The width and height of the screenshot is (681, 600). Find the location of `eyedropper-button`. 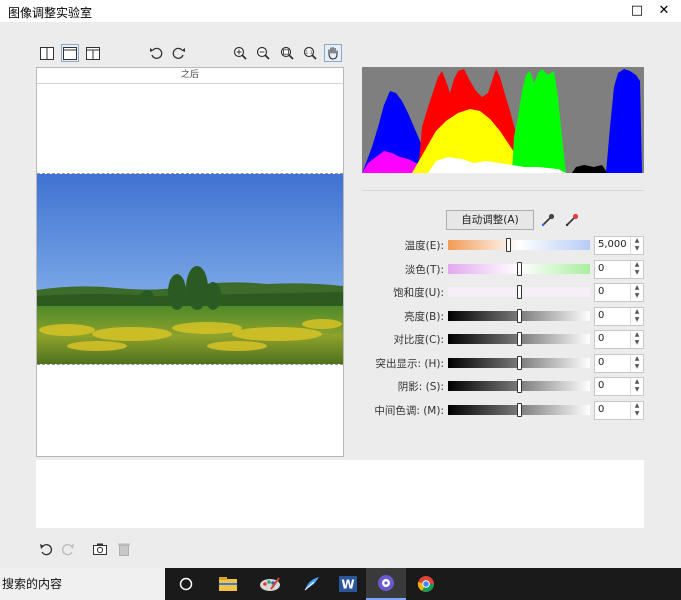

eyedropper-button is located at coordinates (548, 220).